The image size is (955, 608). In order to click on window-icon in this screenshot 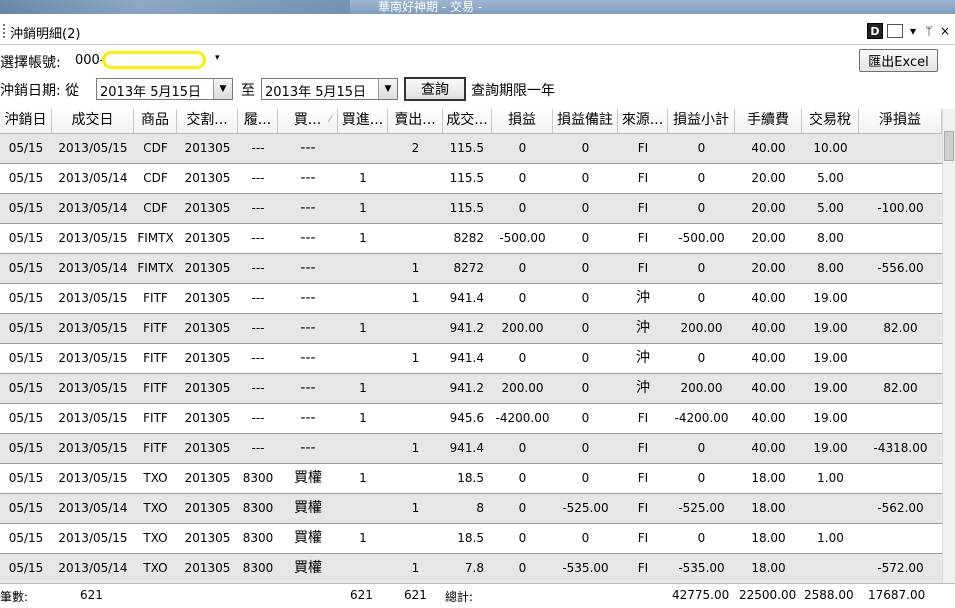, I will do `click(895, 31)`.